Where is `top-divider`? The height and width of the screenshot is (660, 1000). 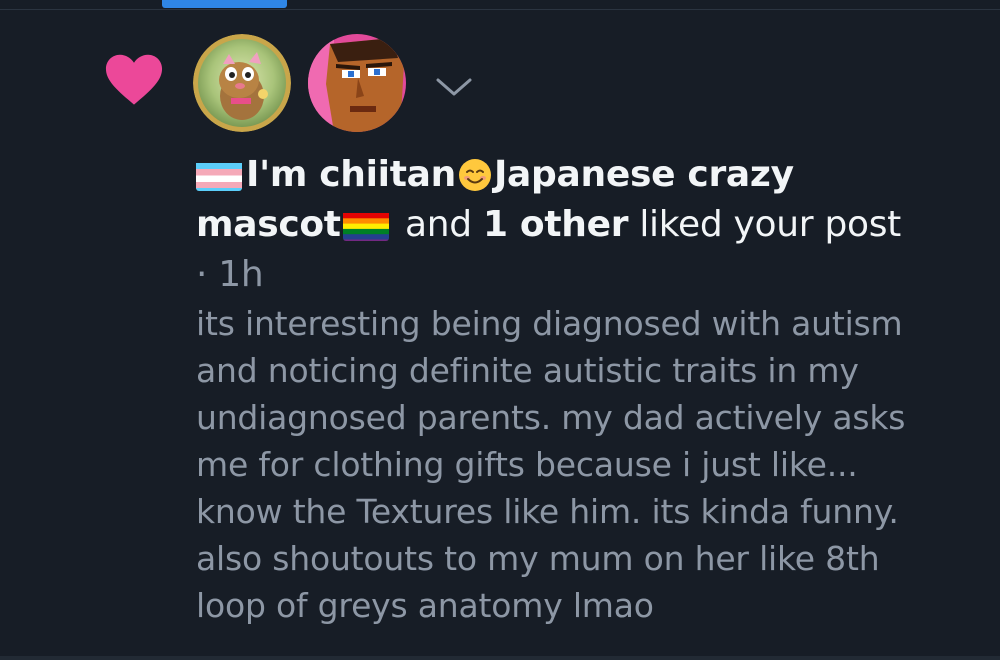
top-divider is located at coordinates (500, 9).